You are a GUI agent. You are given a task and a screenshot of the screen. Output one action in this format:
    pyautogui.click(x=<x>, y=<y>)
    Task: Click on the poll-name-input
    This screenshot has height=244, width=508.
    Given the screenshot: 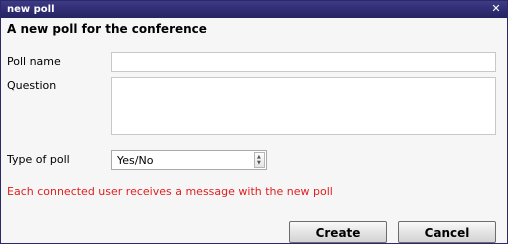 What is the action you would take?
    pyautogui.click(x=303, y=62)
    